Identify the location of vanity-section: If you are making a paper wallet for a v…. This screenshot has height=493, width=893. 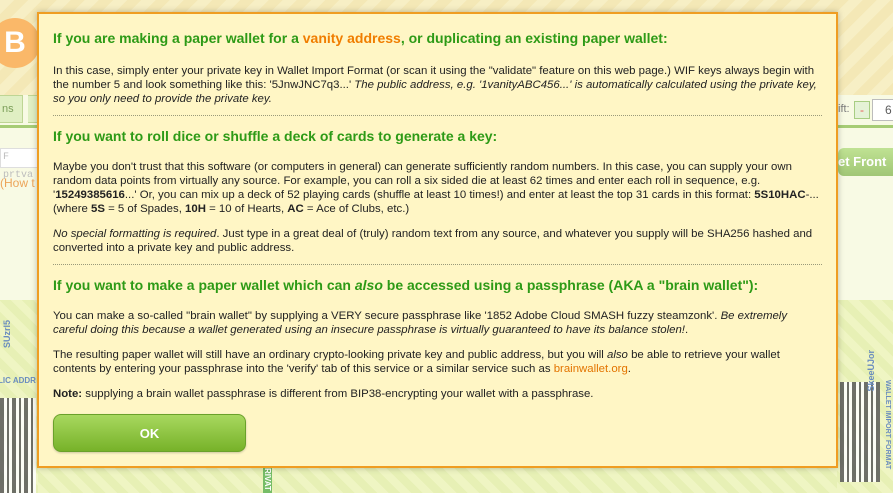
(437, 68).